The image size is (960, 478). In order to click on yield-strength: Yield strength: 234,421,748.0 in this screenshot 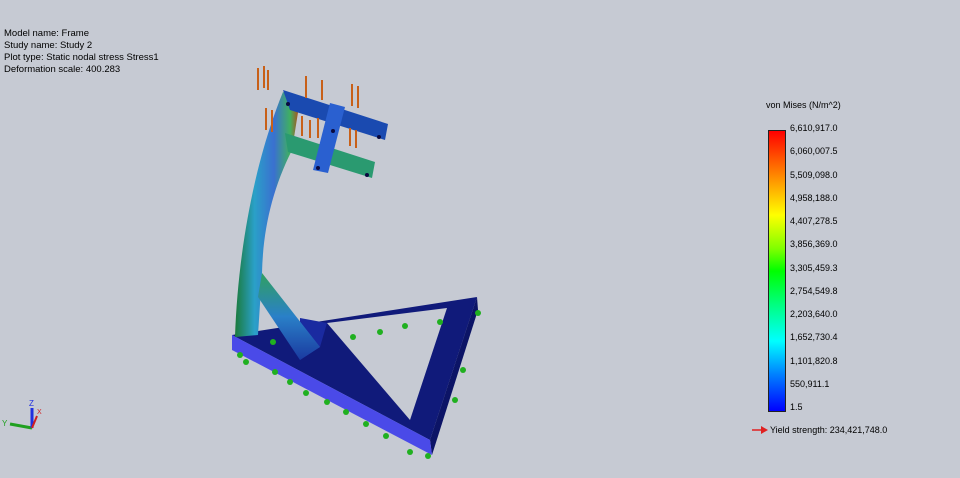, I will do `click(819, 430)`.